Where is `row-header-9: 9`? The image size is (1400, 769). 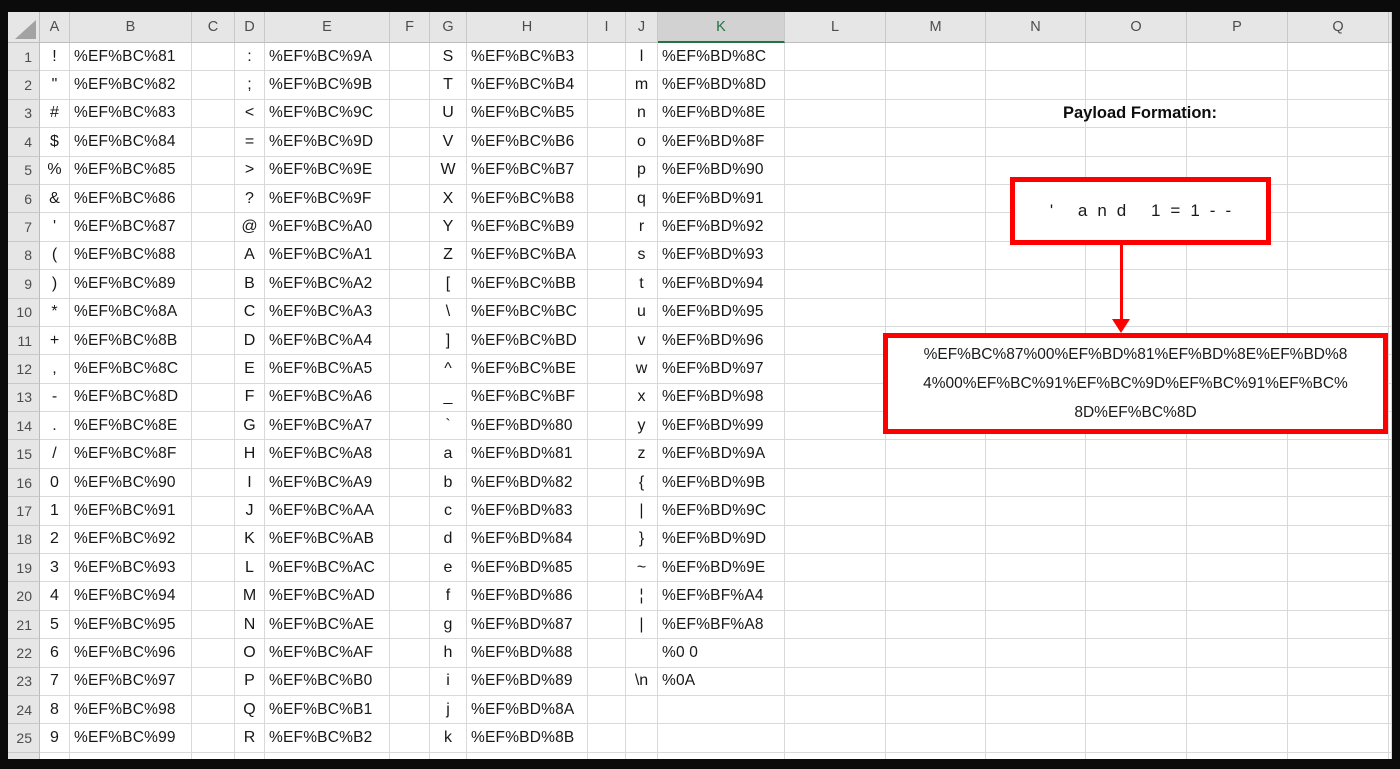 row-header-9: 9 is located at coordinates (24, 284).